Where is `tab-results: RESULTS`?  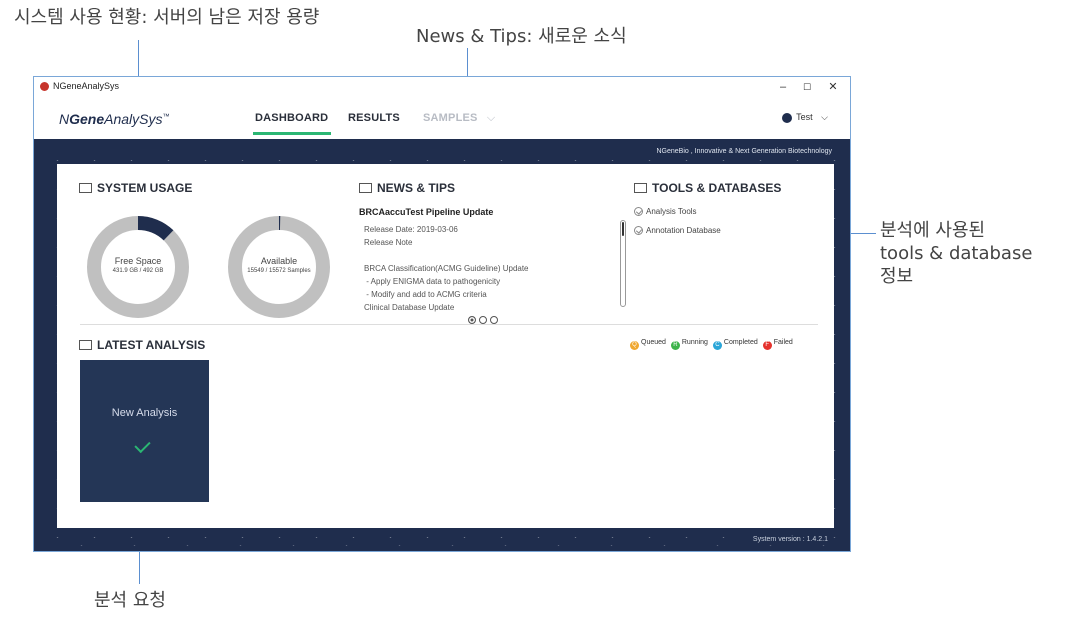
tab-results: RESULTS is located at coordinates (374, 118).